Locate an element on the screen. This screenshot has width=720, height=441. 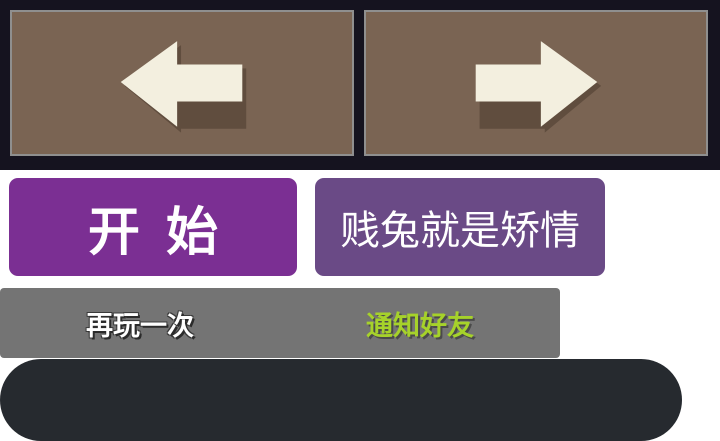
slogan-label: 贱兔就是矫情 is located at coordinates (460, 227).